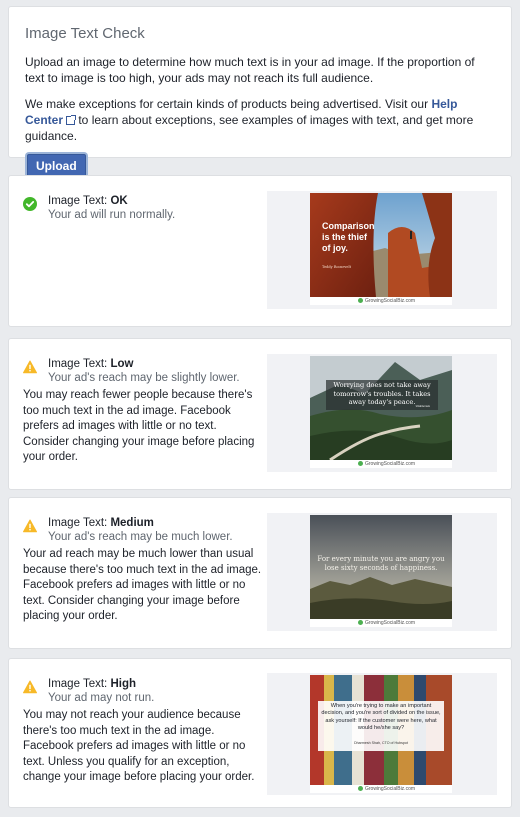 Image resolution: width=520 pixels, height=817 pixels. I want to click on status-title: Image Text: Medium, so click(157, 523).